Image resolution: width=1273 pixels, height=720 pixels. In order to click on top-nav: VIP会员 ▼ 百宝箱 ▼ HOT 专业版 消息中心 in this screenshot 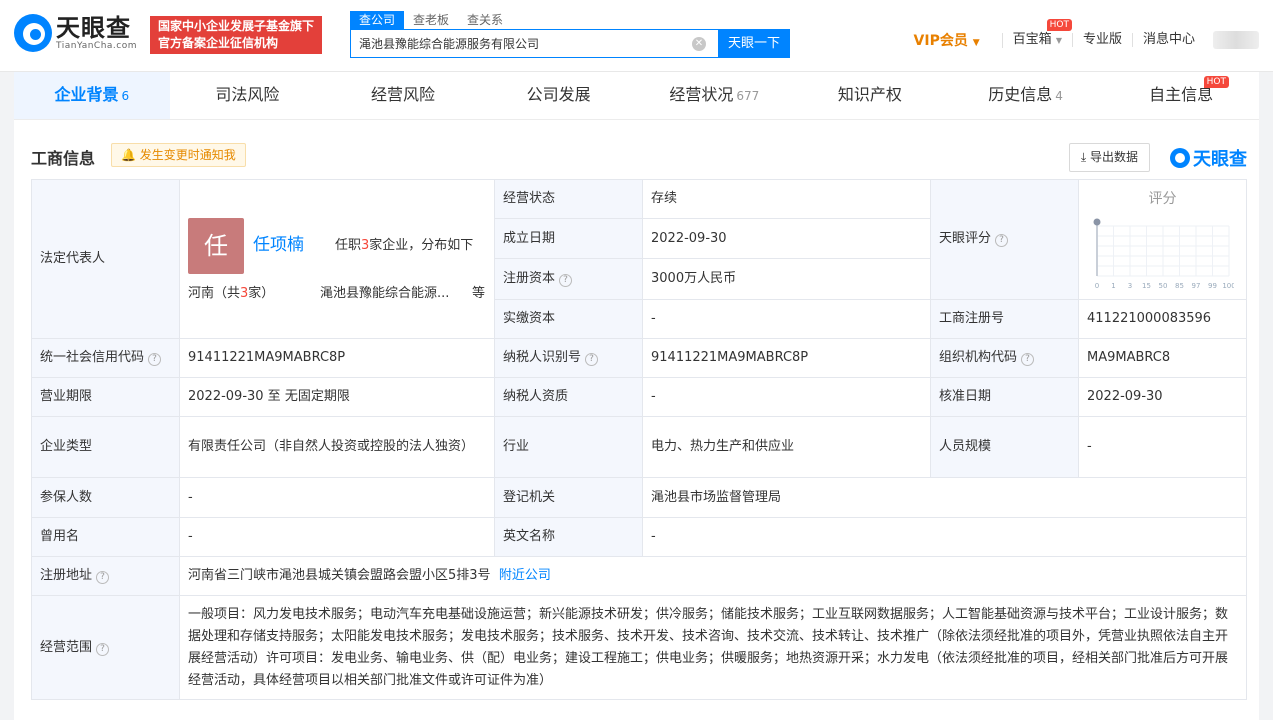, I will do `click(1086, 34)`.